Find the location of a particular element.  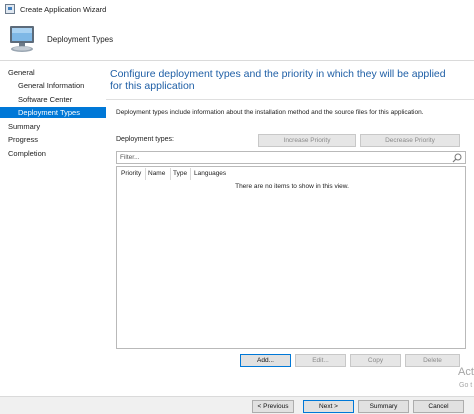

activation-watermark: Act is located at coordinates (466, 372).